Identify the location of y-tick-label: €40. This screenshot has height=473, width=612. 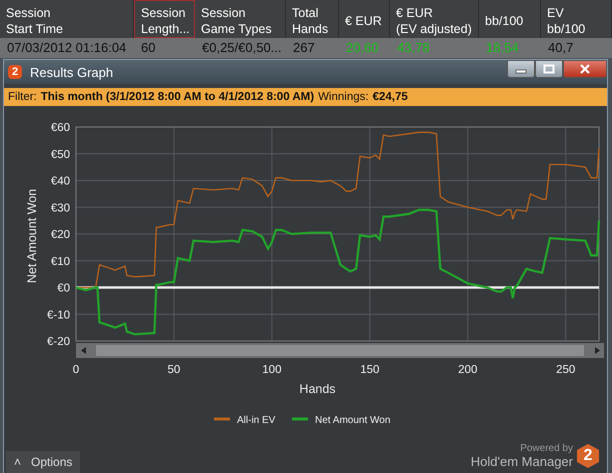
(60, 182).